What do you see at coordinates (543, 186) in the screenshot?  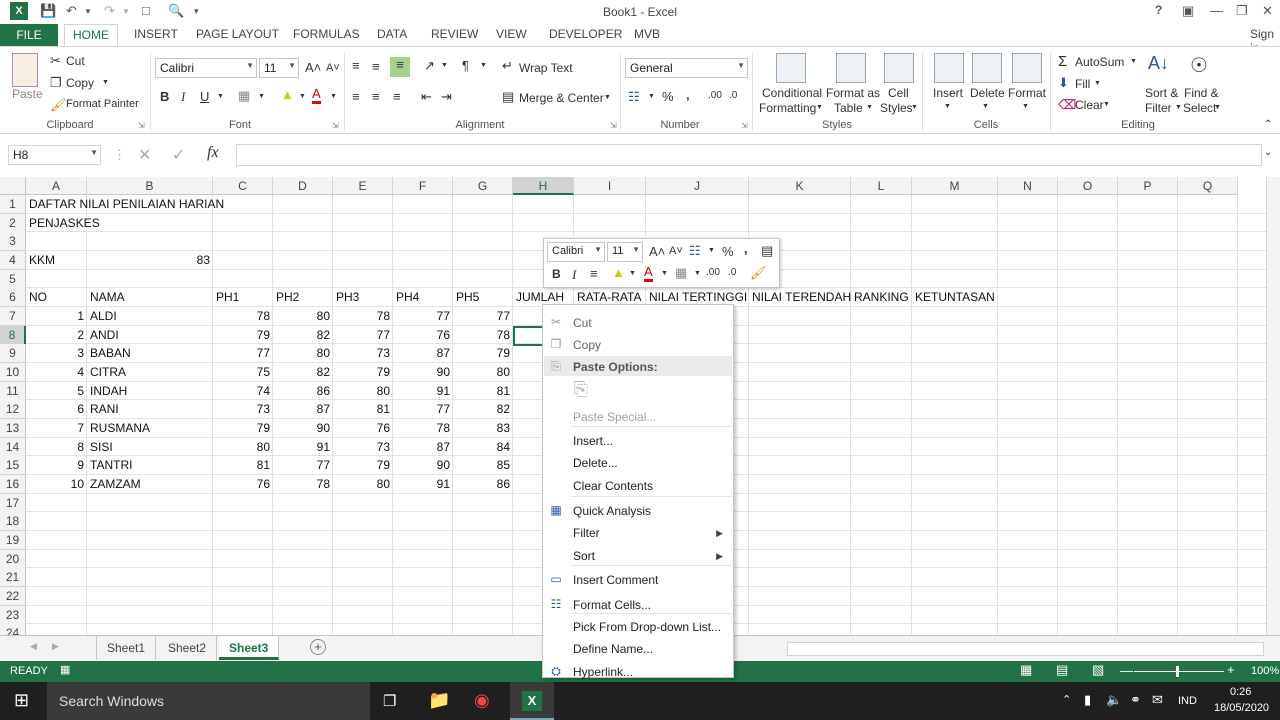 I see `column-header-h: H` at bounding box center [543, 186].